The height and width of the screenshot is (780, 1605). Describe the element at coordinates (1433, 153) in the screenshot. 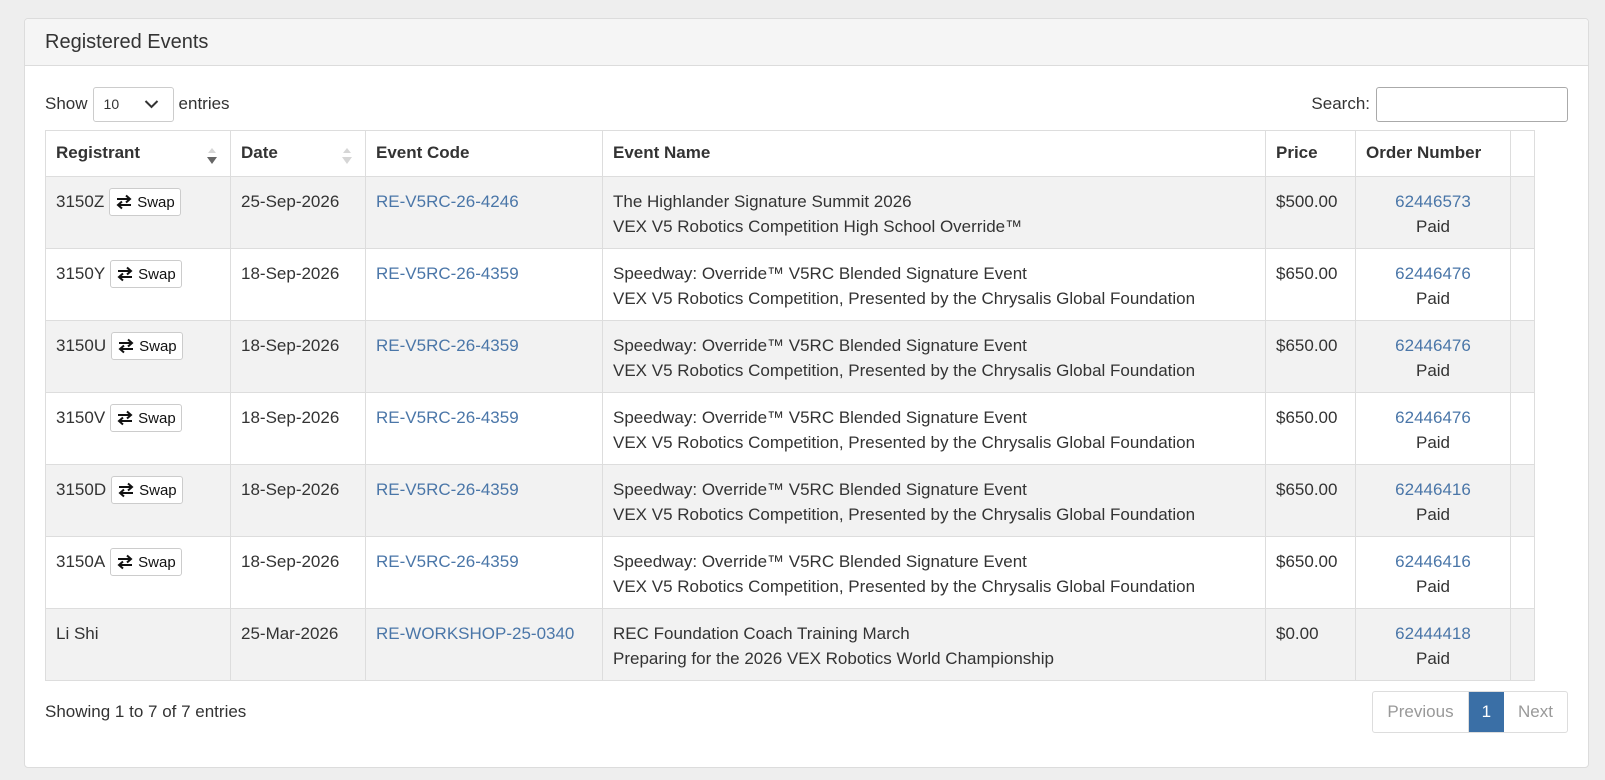

I see `column-header-order-number: Order Number` at that location.